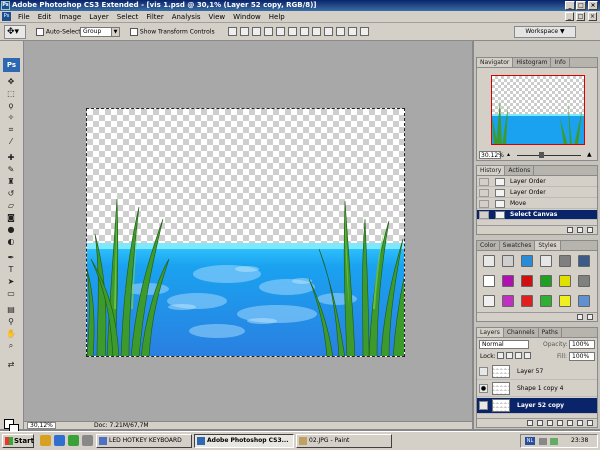 Image resolution: width=600 pixels, height=450 pixels. I want to click on magic-wand-icon: ✧, so click(11, 117).